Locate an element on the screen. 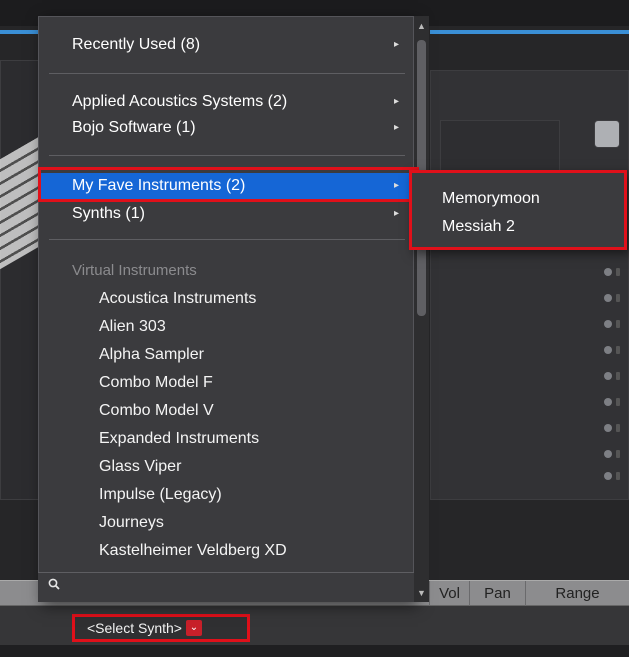  accent-line-left is located at coordinates (20, 32).